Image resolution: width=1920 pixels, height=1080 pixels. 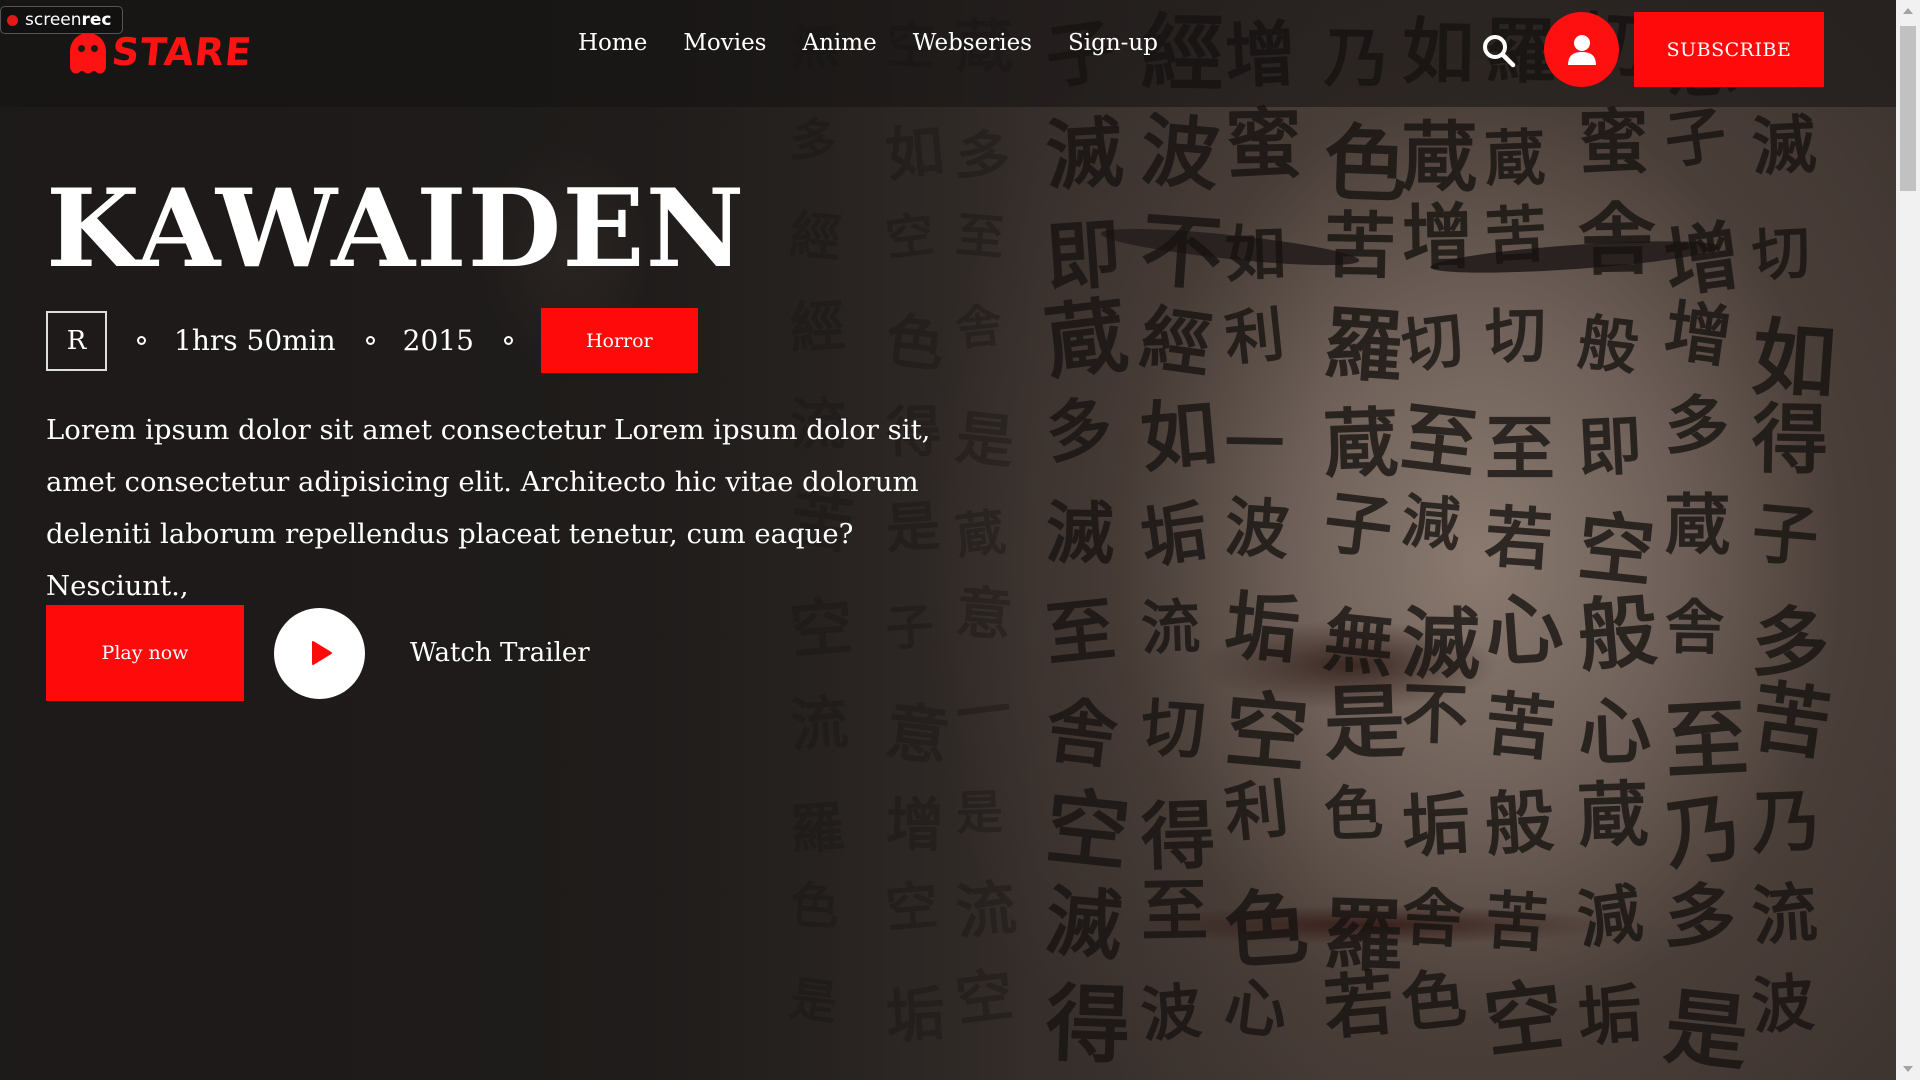 What do you see at coordinates (145, 653) in the screenshot?
I see `play-now-button: Play now` at bounding box center [145, 653].